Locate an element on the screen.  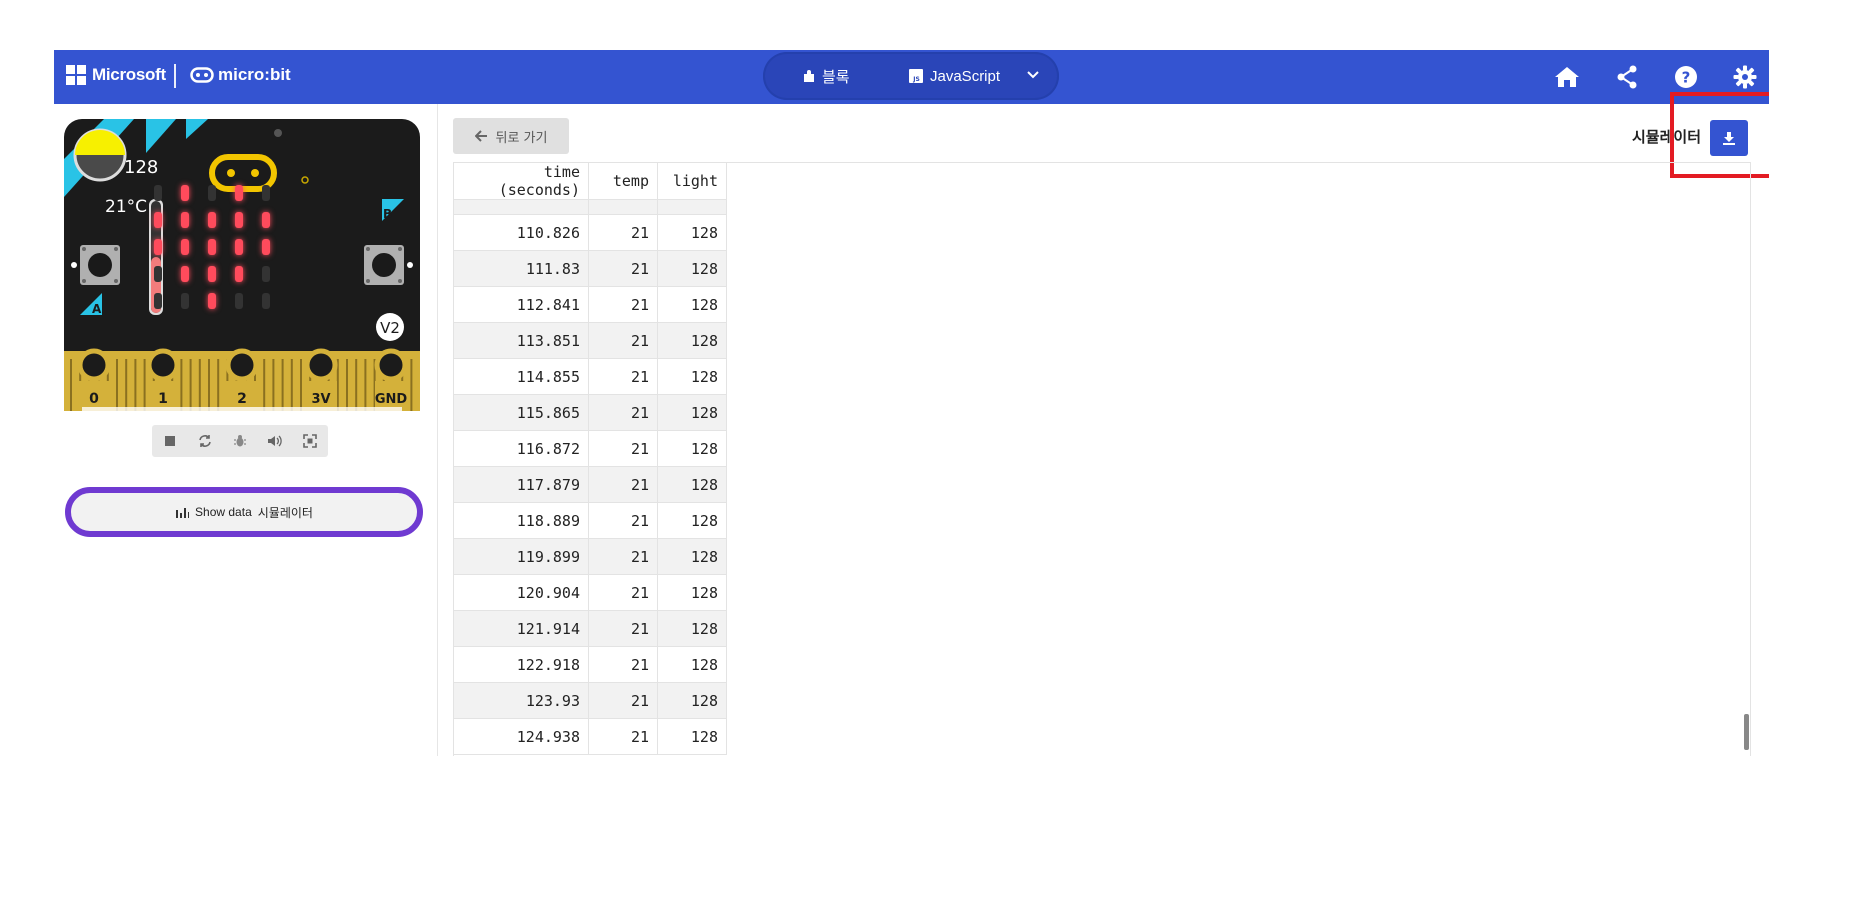
microsoft-logo: Microsoft is located at coordinates (116, 75).